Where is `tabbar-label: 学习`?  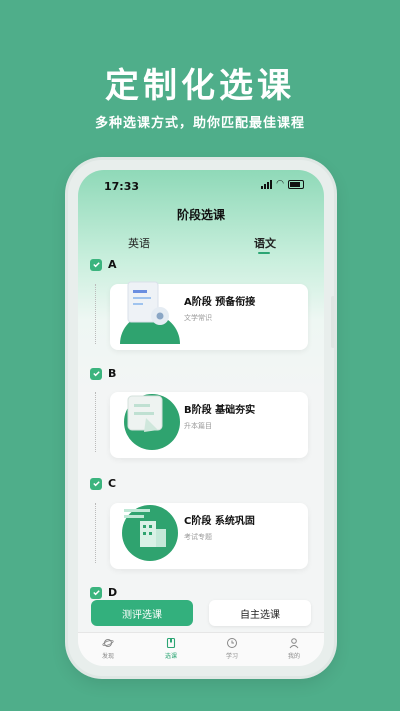
tabbar-label: 学习 is located at coordinates (231, 656).